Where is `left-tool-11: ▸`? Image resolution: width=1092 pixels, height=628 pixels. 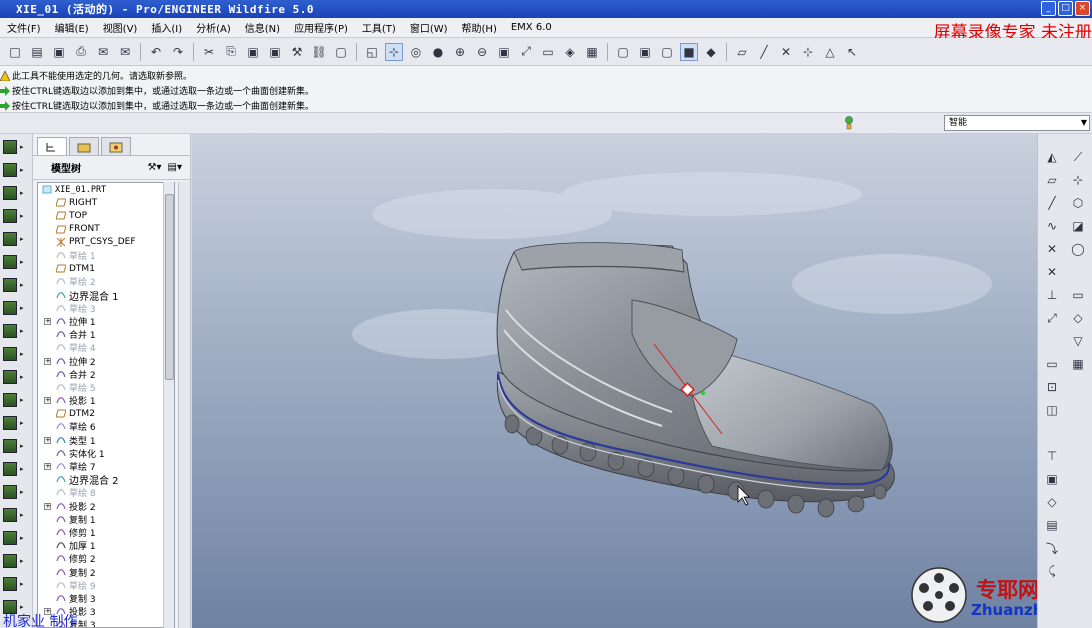
left-tool-11: ▸ is located at coordinates (15, 400).